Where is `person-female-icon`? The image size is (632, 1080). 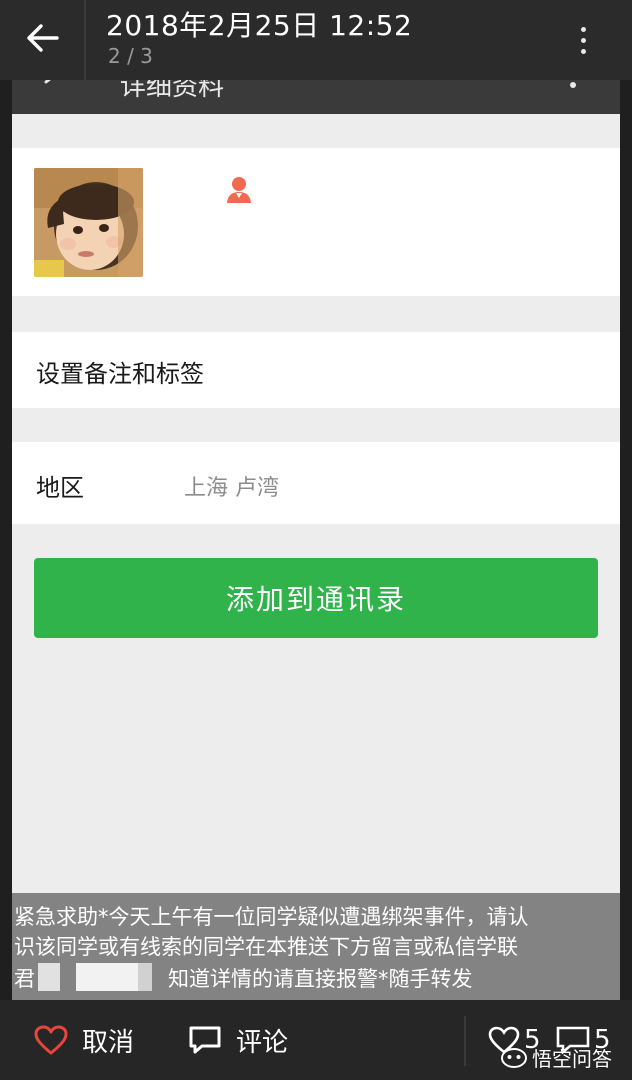 person-female-icon is located at coordinates (239, 190).